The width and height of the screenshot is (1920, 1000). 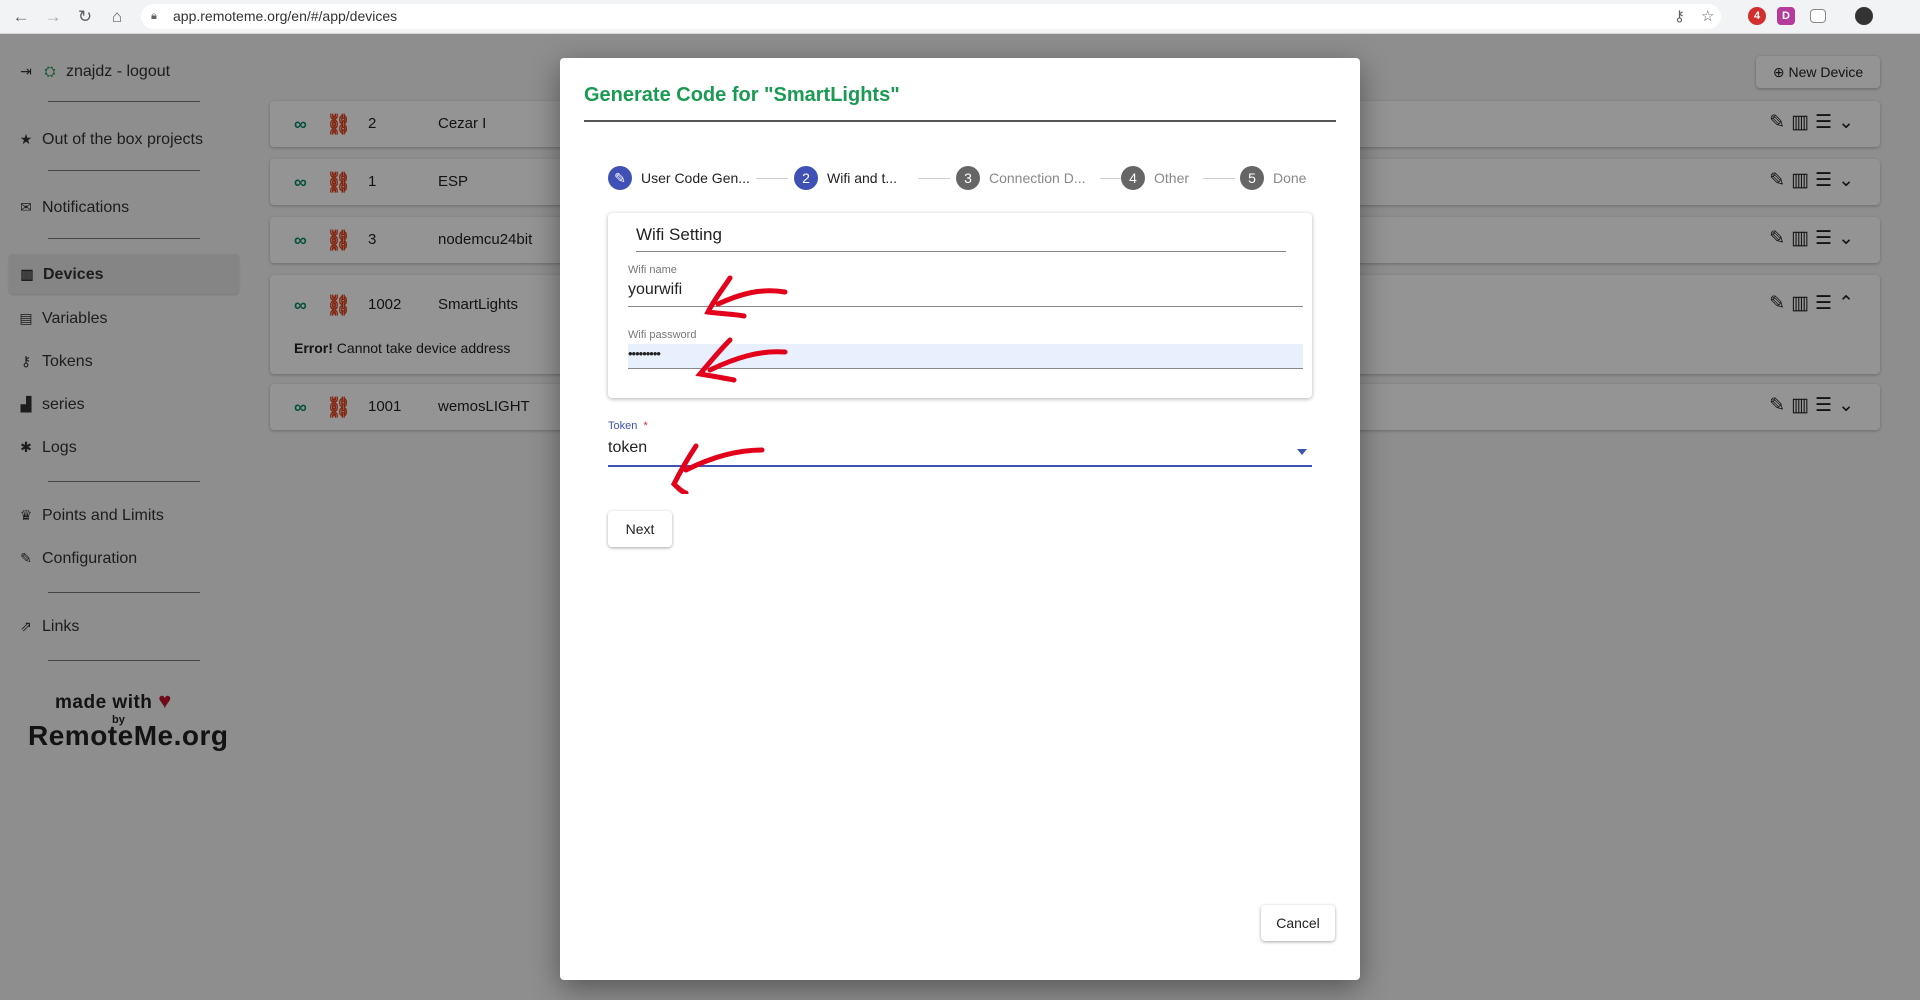 I want to click on dropdown-caret-icon, so click(x=1302, y=452).